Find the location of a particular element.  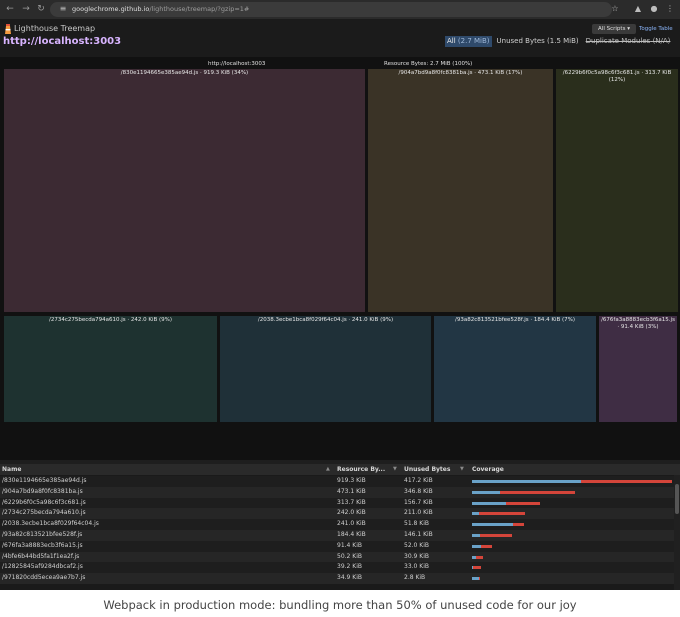

bookmark-star-icon: ☆ is located at coordinates (615, 9).